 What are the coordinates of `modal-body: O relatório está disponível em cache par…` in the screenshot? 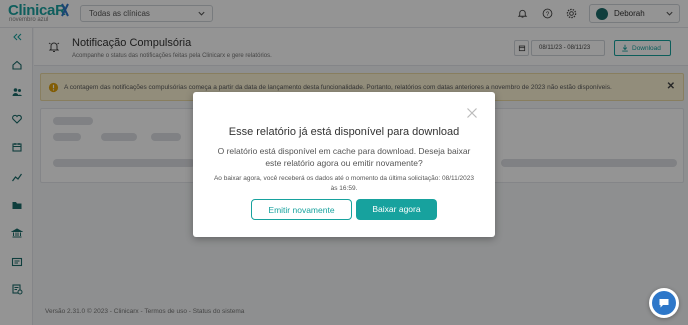 It's located at (344, 157).